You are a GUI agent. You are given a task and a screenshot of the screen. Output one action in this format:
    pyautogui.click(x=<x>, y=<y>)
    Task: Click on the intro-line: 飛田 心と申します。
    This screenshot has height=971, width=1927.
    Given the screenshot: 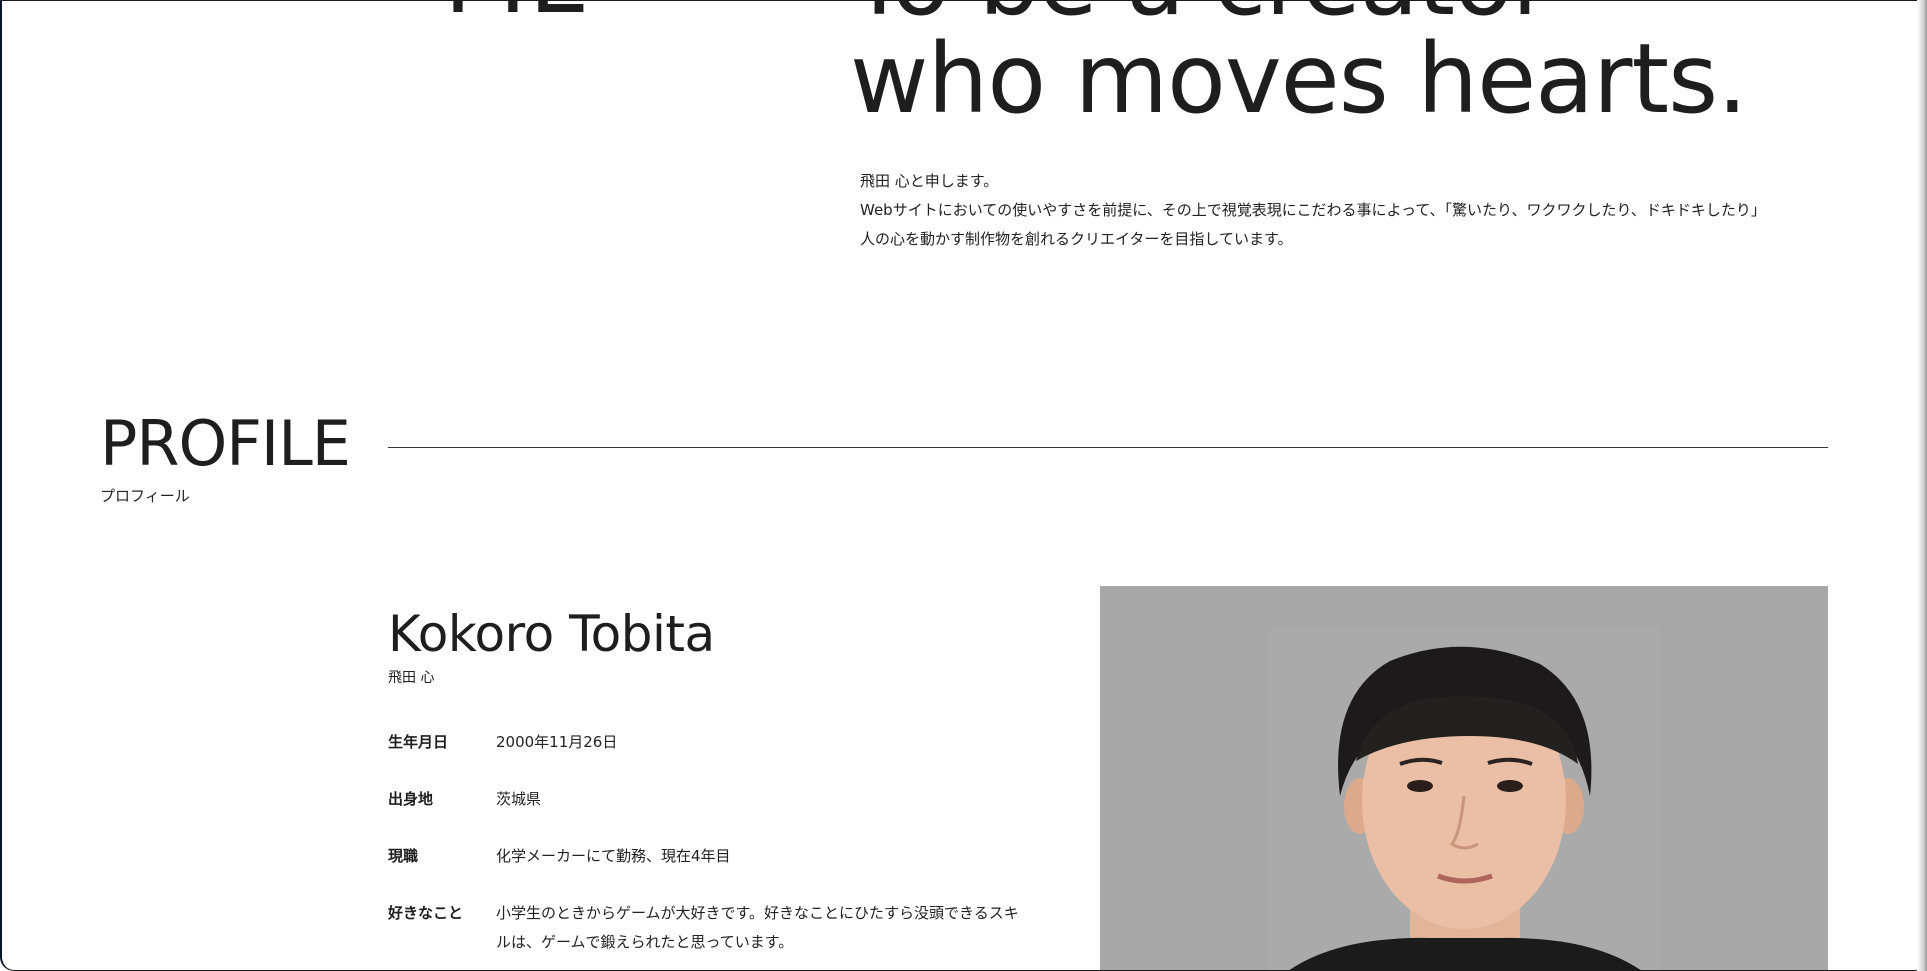 What is the action you would take?
    pyautogui.click(x=929, y=181)
    